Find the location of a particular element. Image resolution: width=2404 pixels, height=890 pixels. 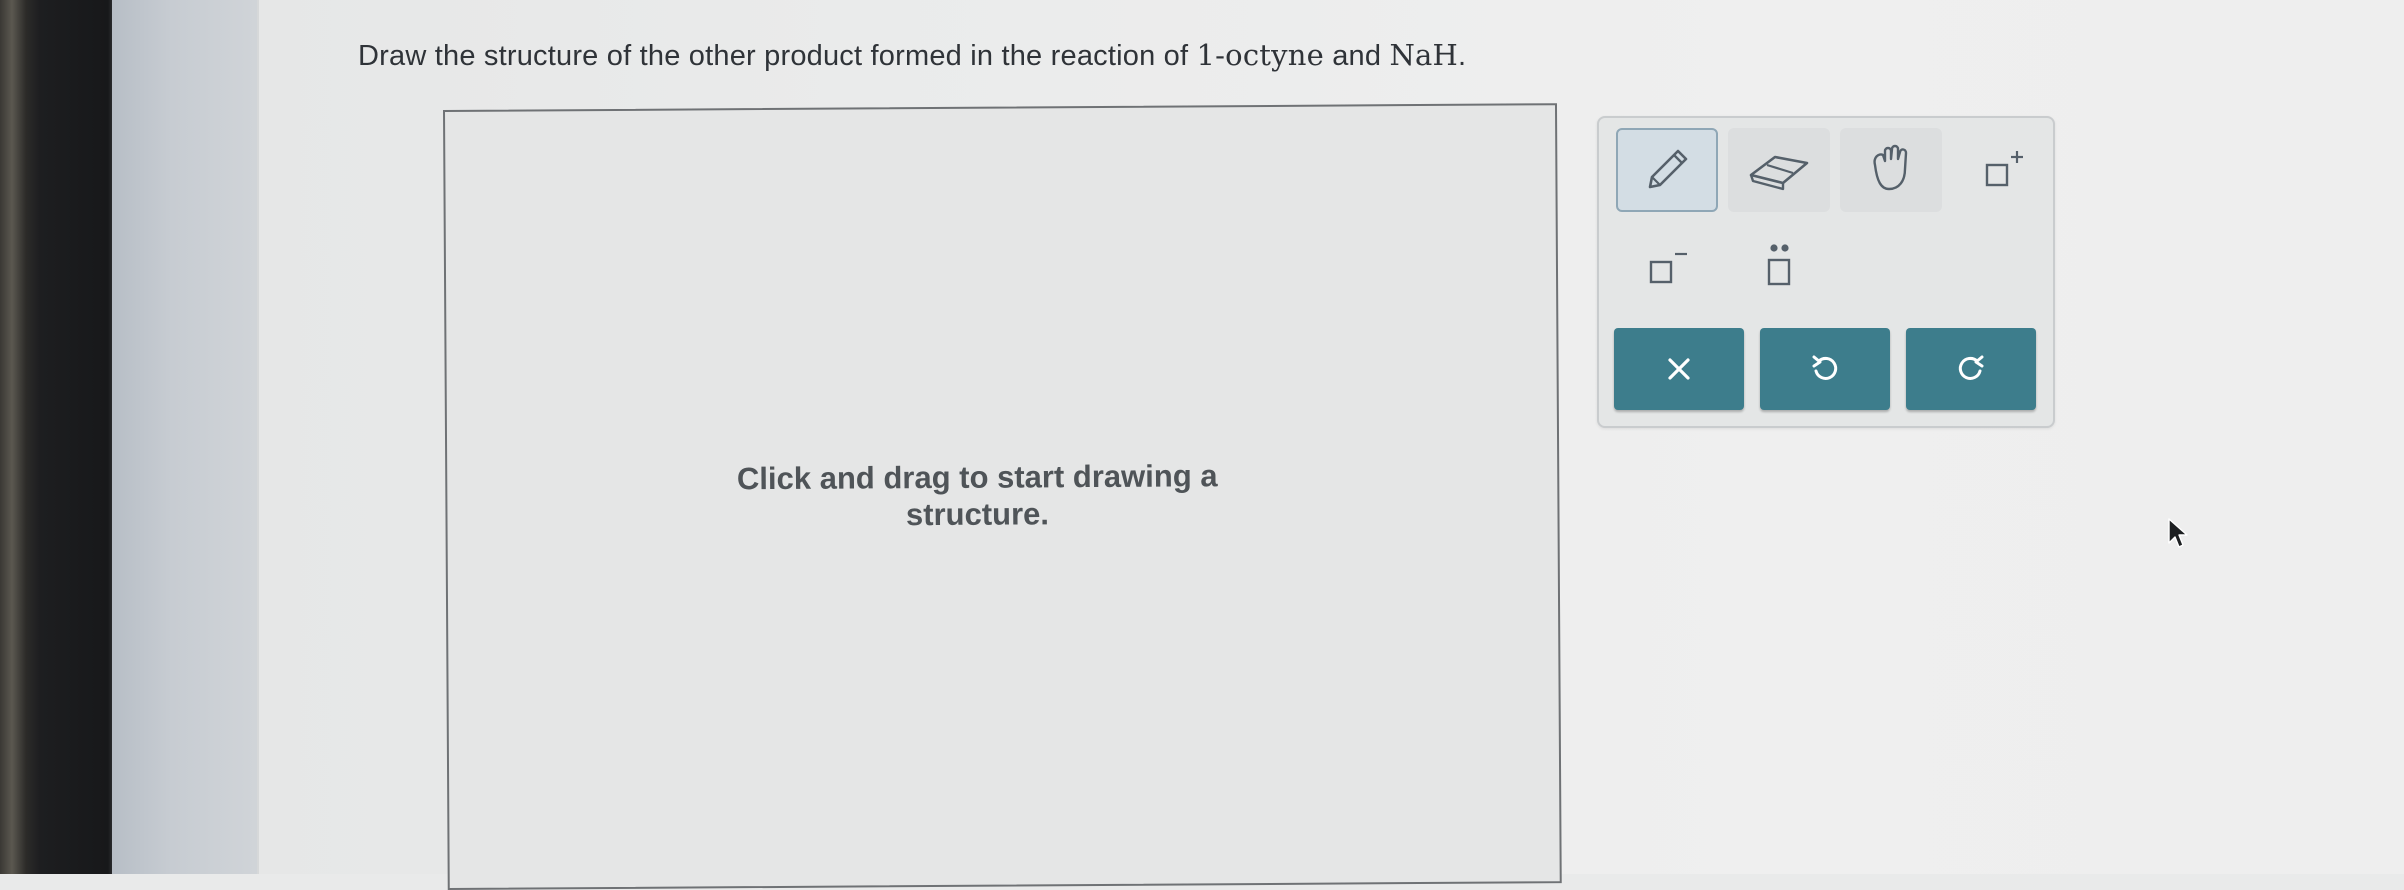

drawing-toolbar is located at coordinates (1826, 272).